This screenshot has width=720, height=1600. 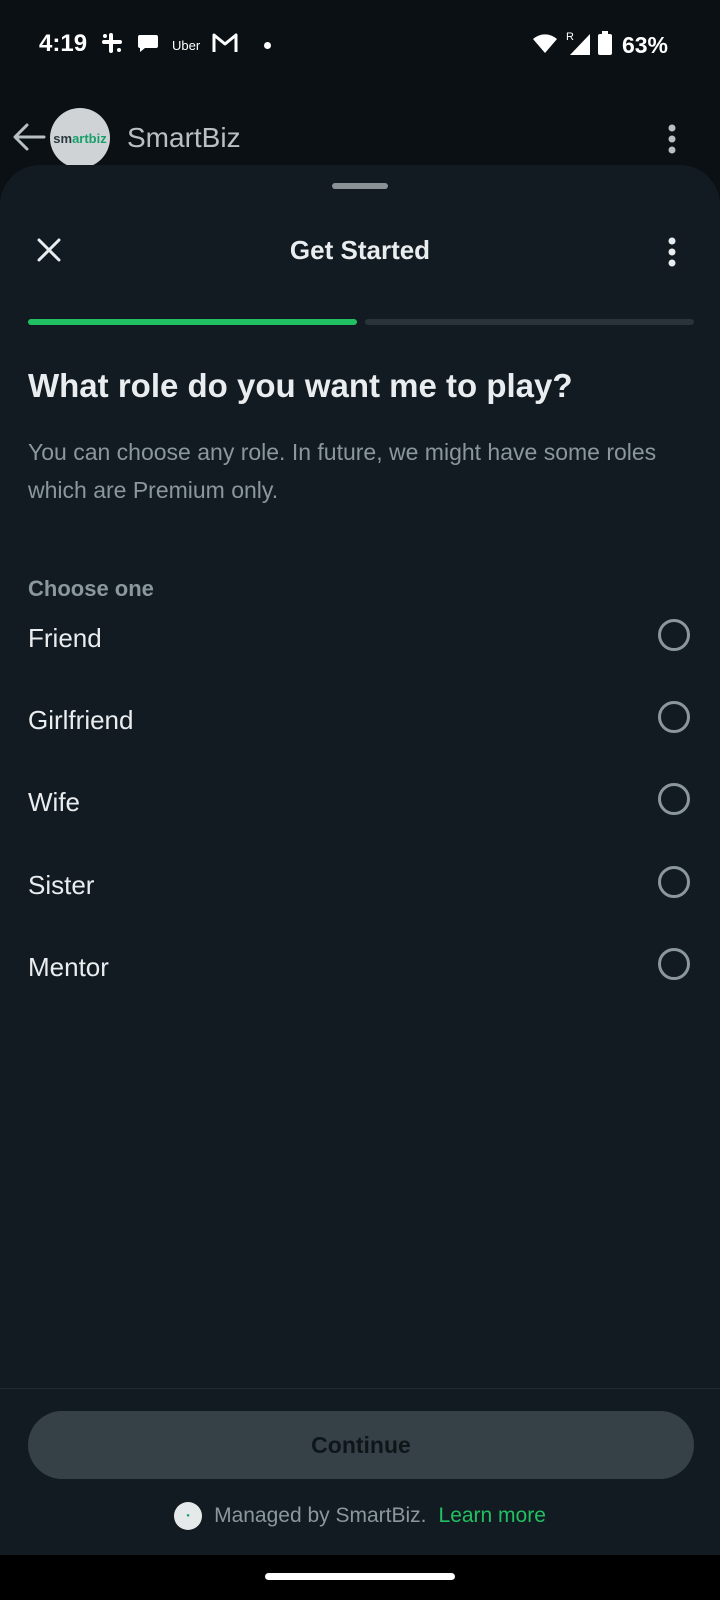 I want to click on sheet-title: Get Started, so click(x=360, y=250).